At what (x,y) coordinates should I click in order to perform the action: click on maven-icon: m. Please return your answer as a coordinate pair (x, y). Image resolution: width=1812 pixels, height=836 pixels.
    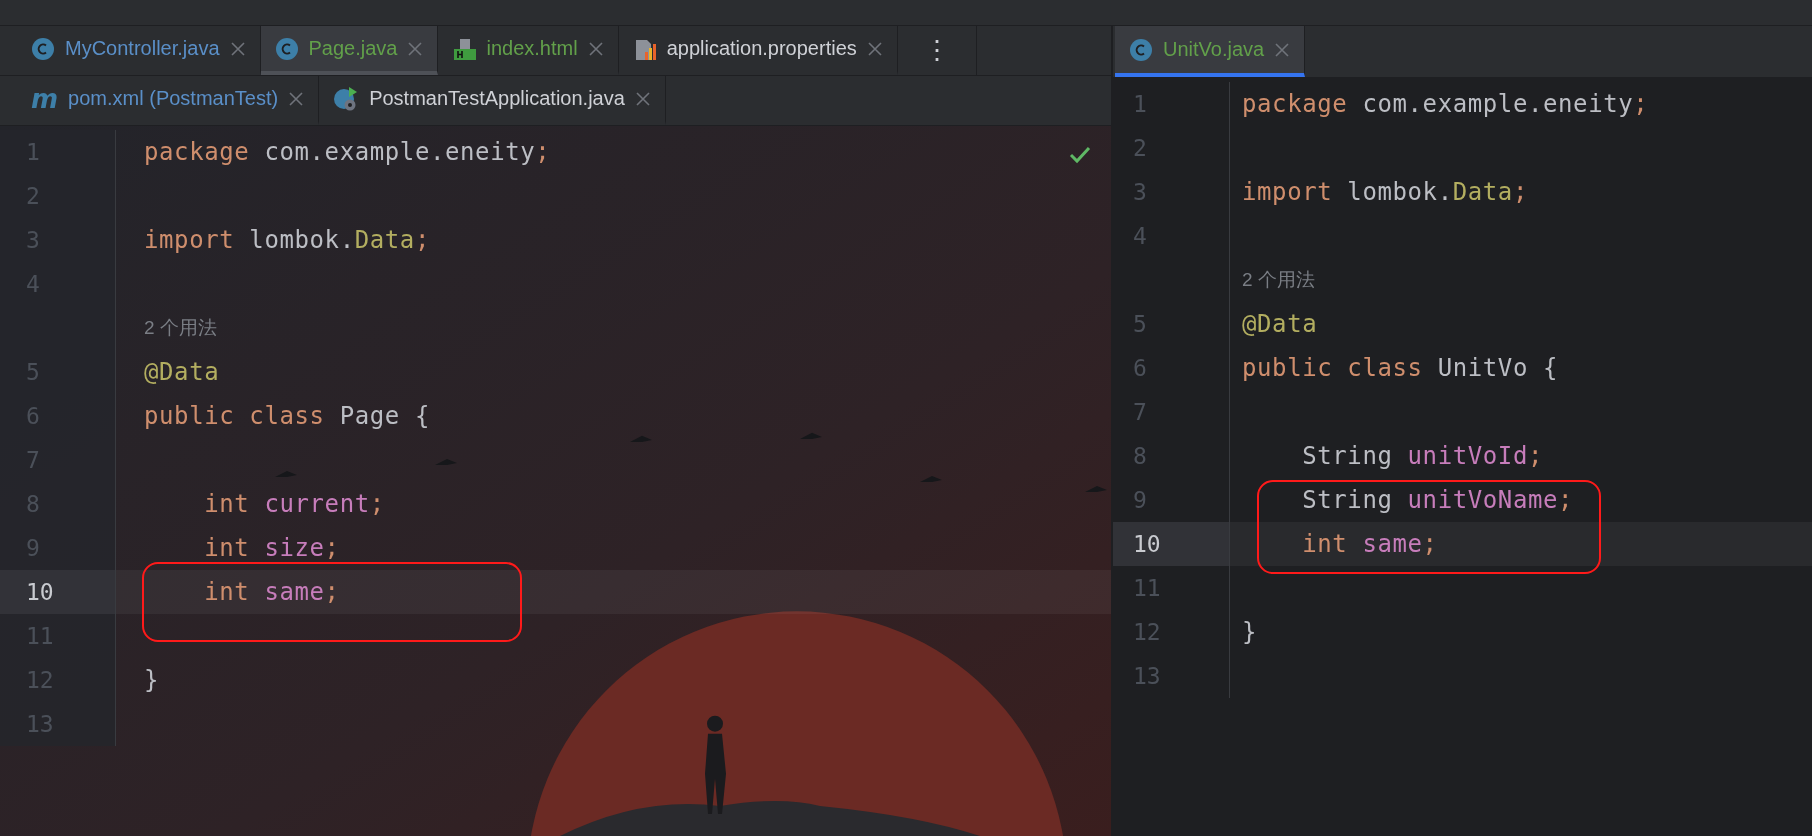
    Looking at the image, I should click on (45, 98).